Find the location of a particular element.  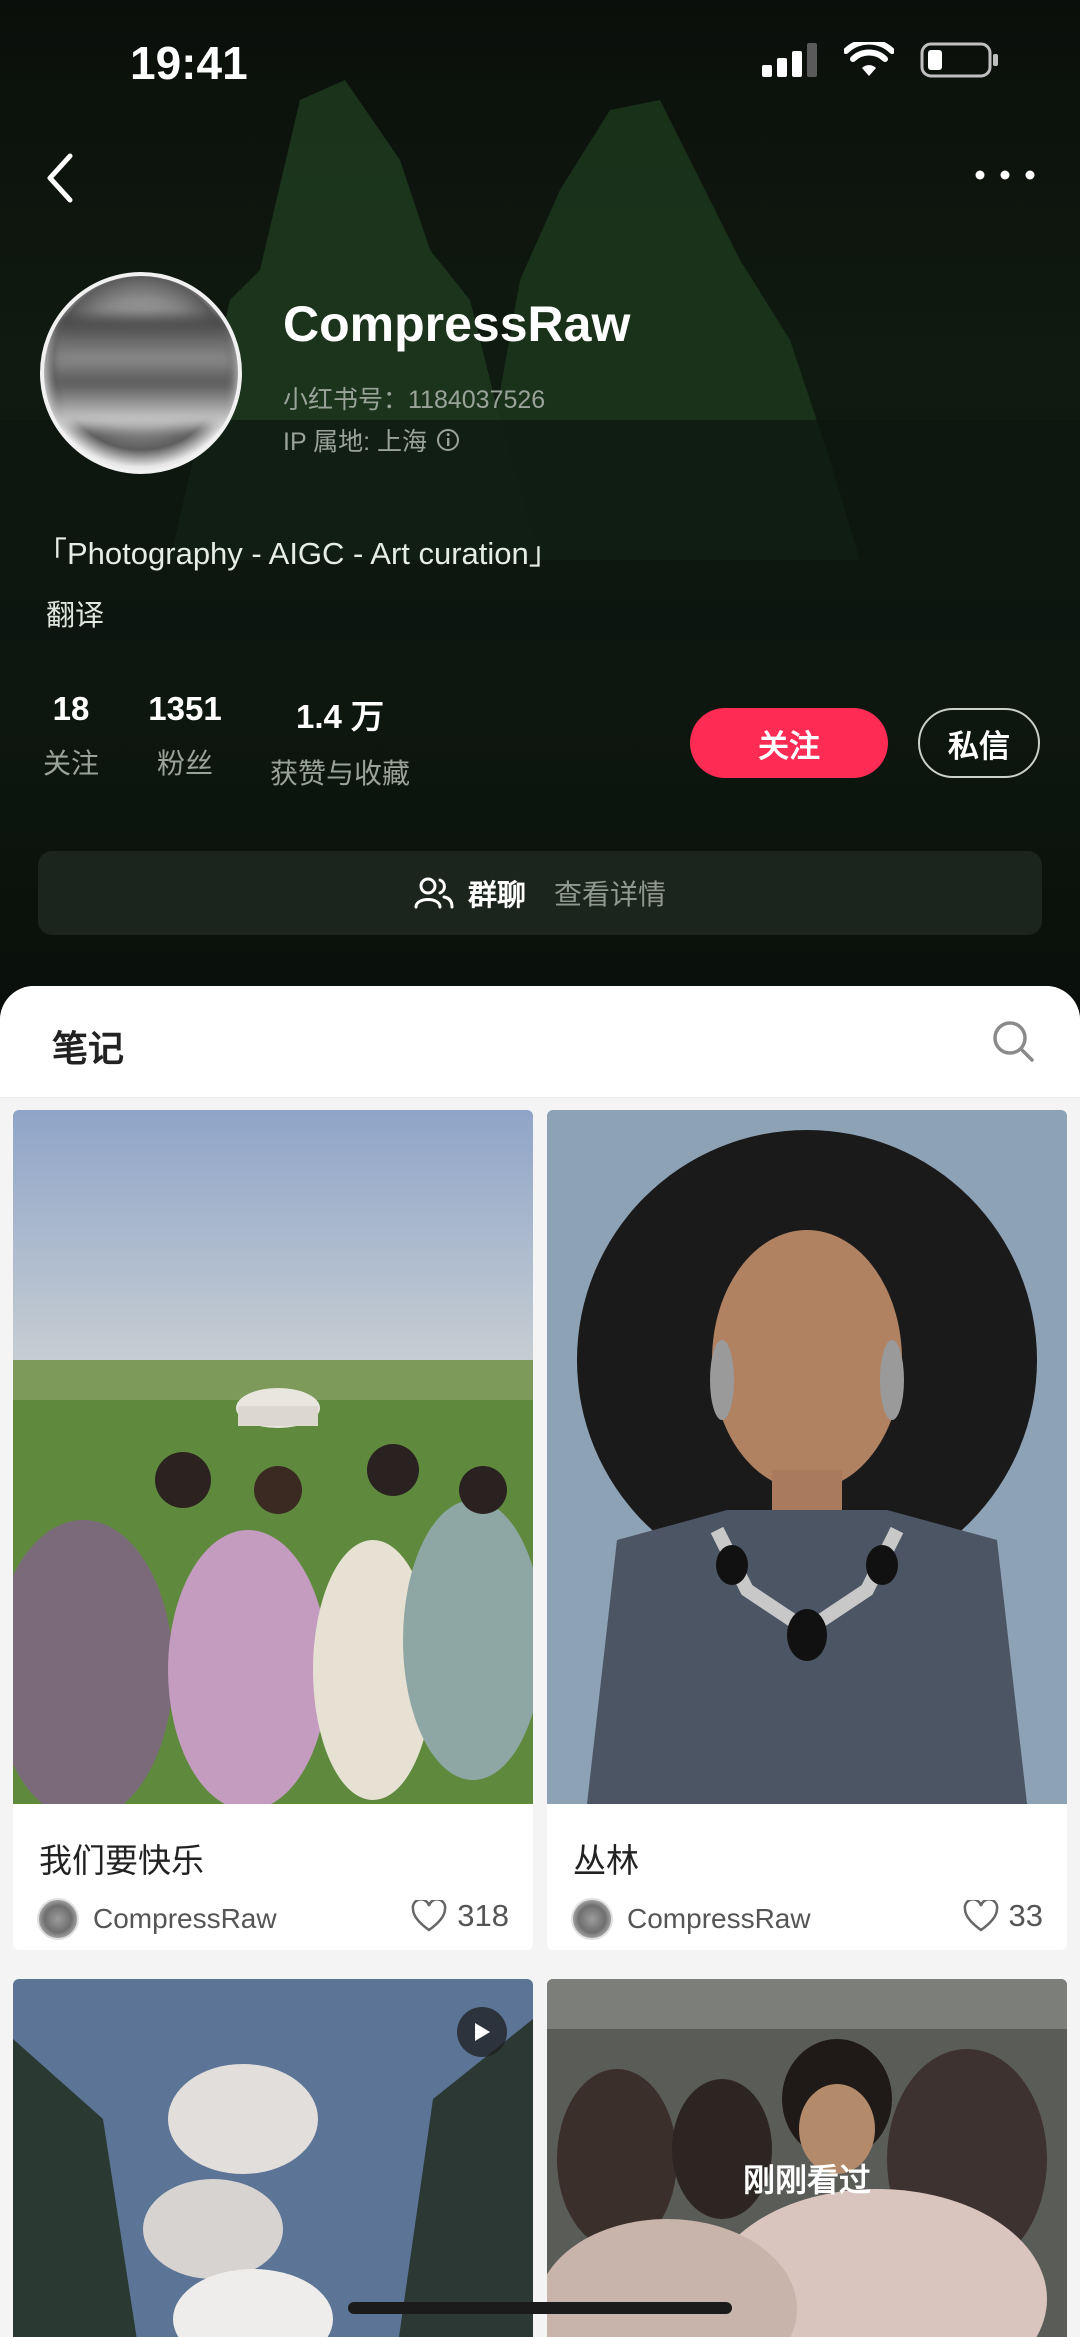

note-title: 我们要快乐 is located at coordinates (121, 1860).